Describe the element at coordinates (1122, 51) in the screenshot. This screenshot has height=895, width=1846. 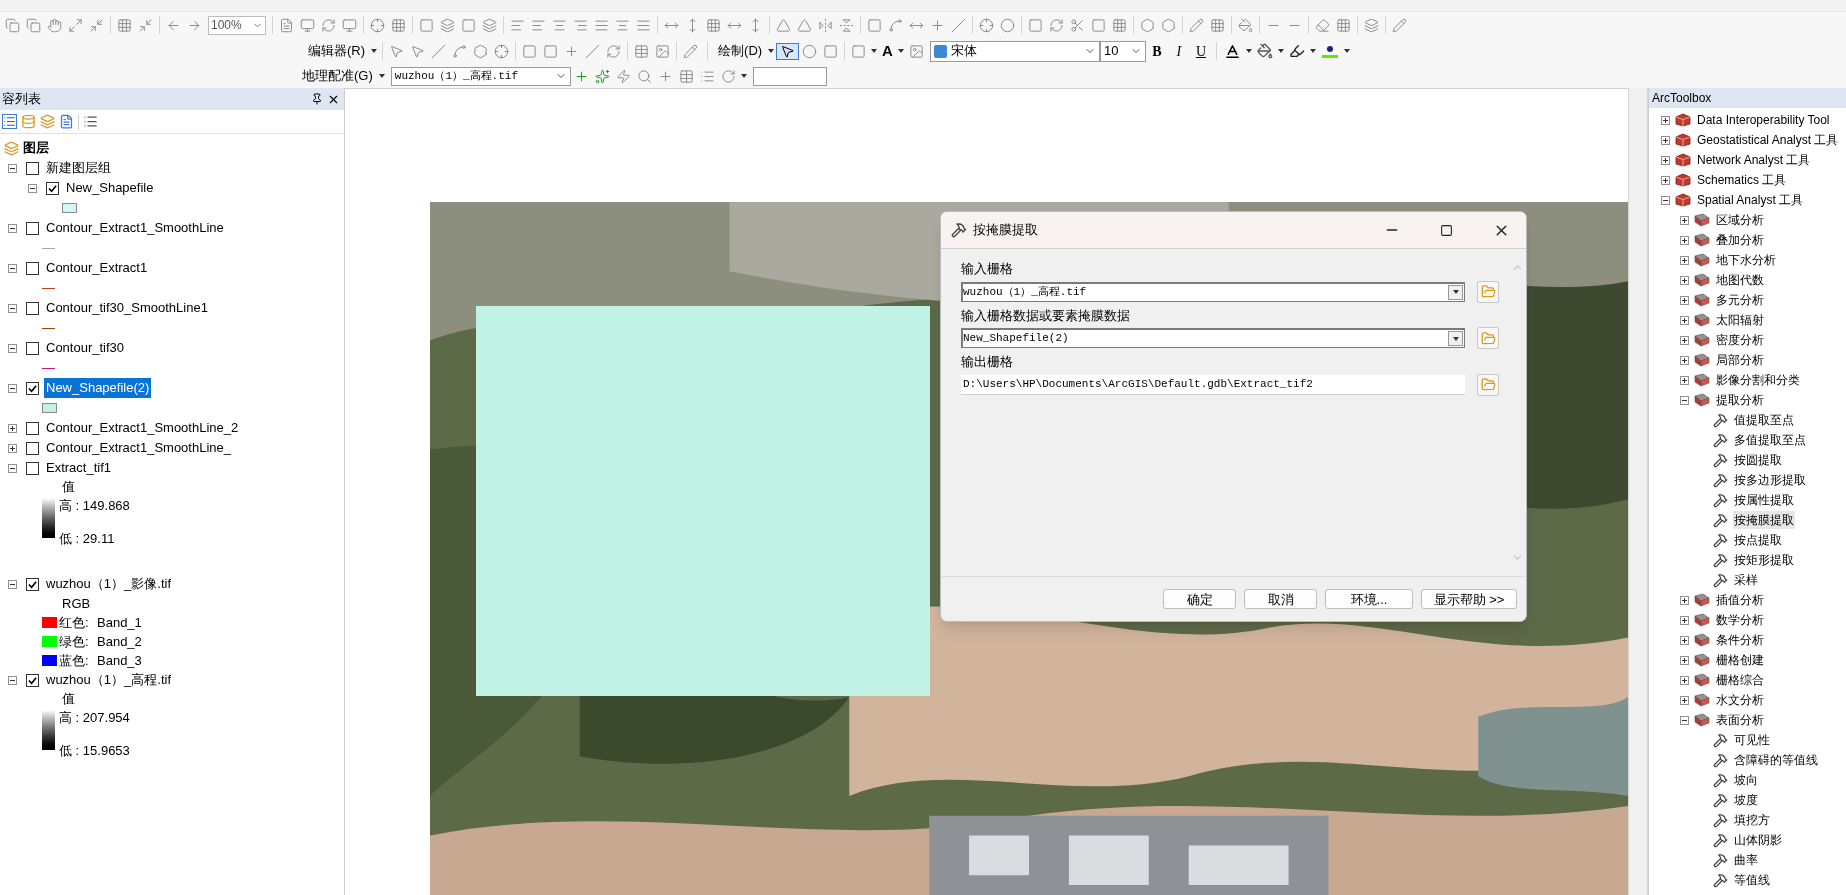
I see `font-size-combo: 10` at that location.